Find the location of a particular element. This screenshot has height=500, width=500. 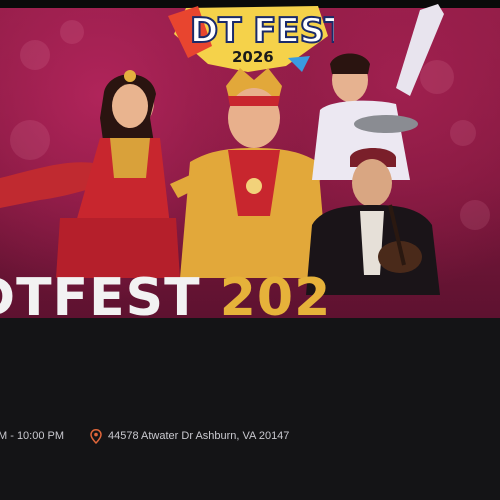

big-title-text: DTFEST is located at coordinates (100, 293).